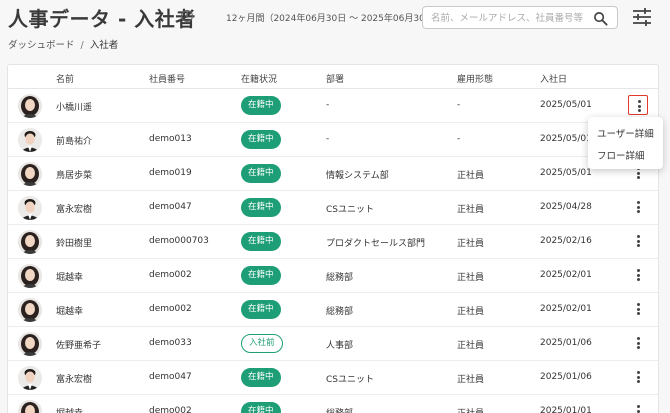 This screenshot has height=413, width=670. What do you see at coordinates (74, 174) in the screenshot?
I see `employee-name: 鳥居歩菜` at bounding box center [74, 174].